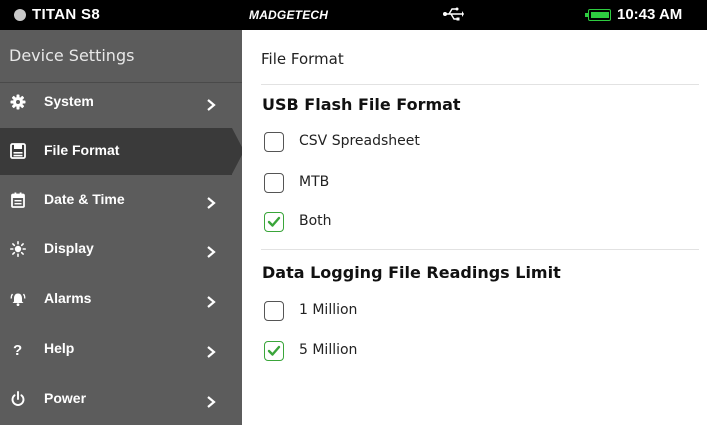 The image size is (707, 425). What do you see at coordinates (121, 102) in the screenshot?
I see `sidebar-item-system: System` at bounding box center [121, 102].